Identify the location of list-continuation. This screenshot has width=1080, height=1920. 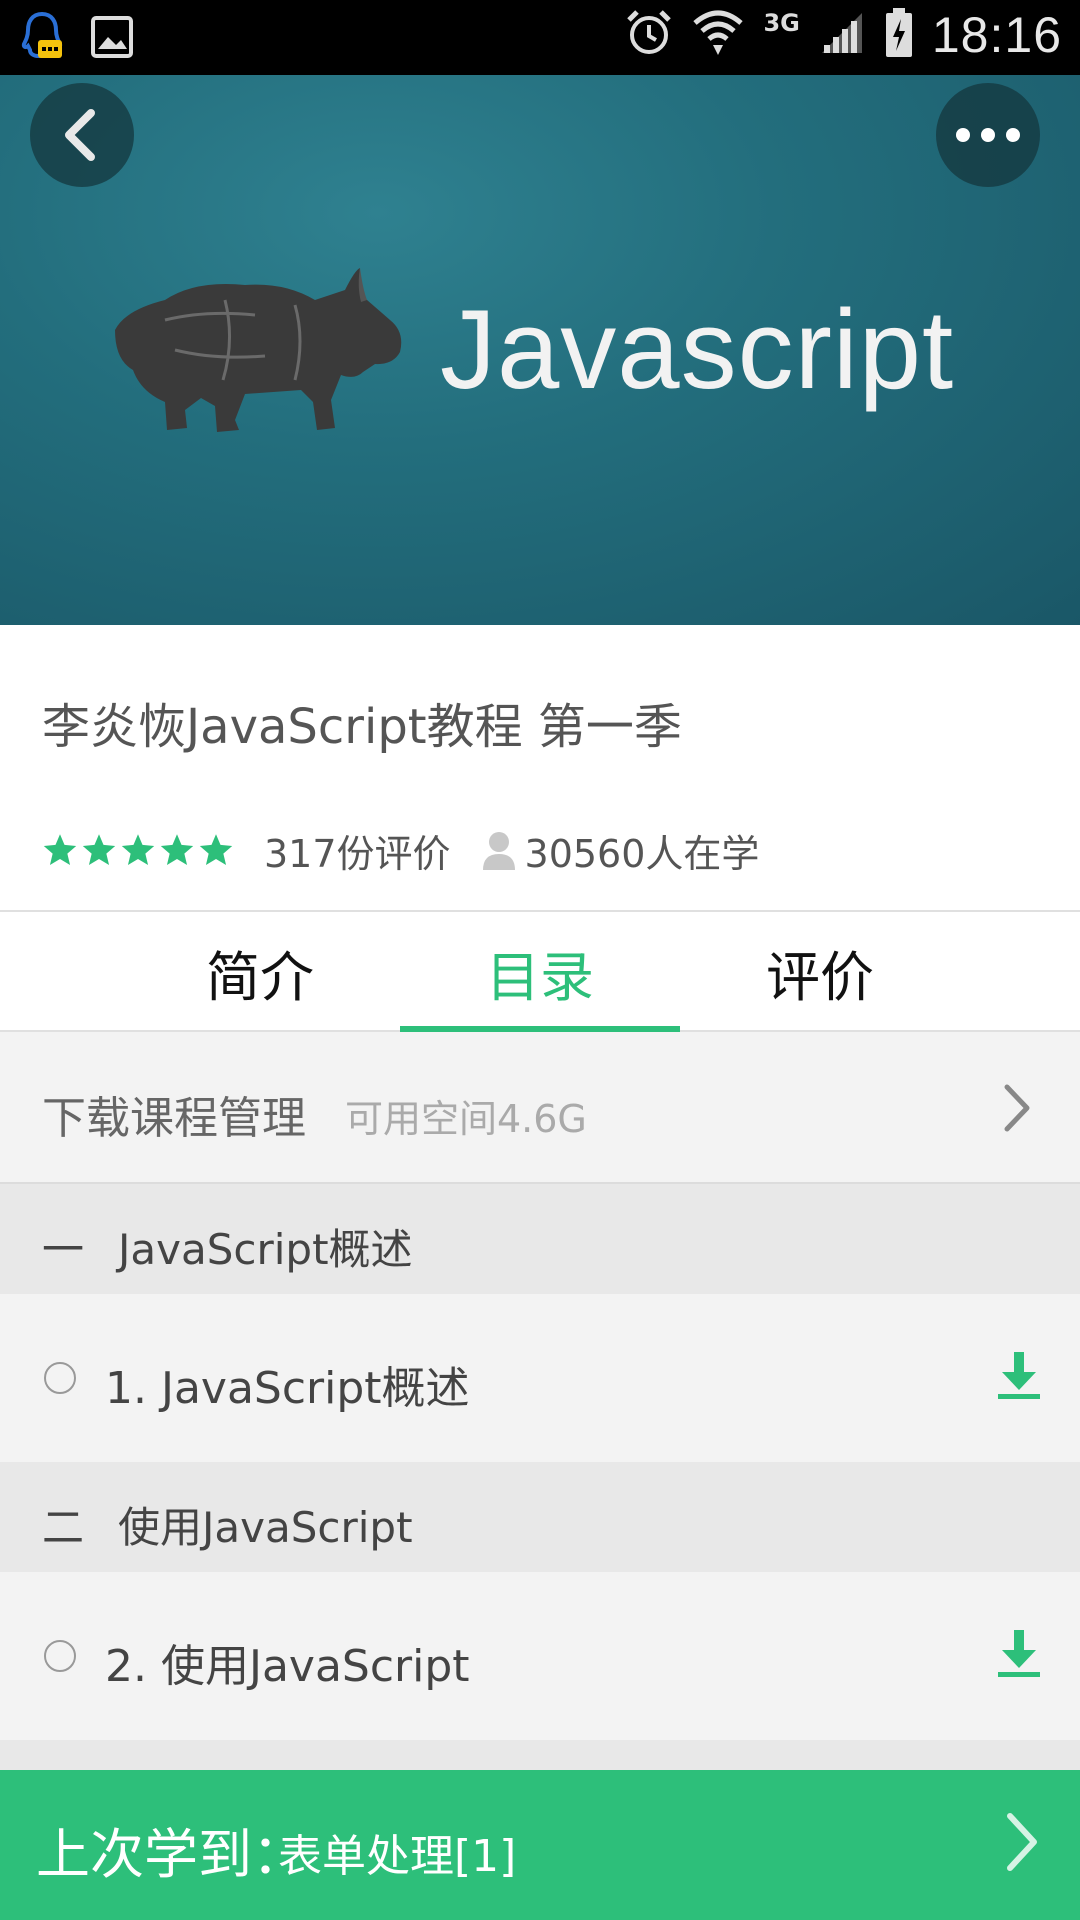
(540, 1755).